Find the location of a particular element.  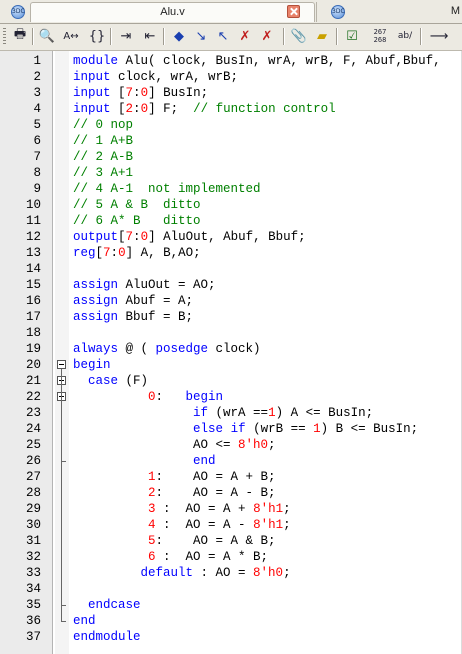

fold-guide is located at coordinates (61, 495).